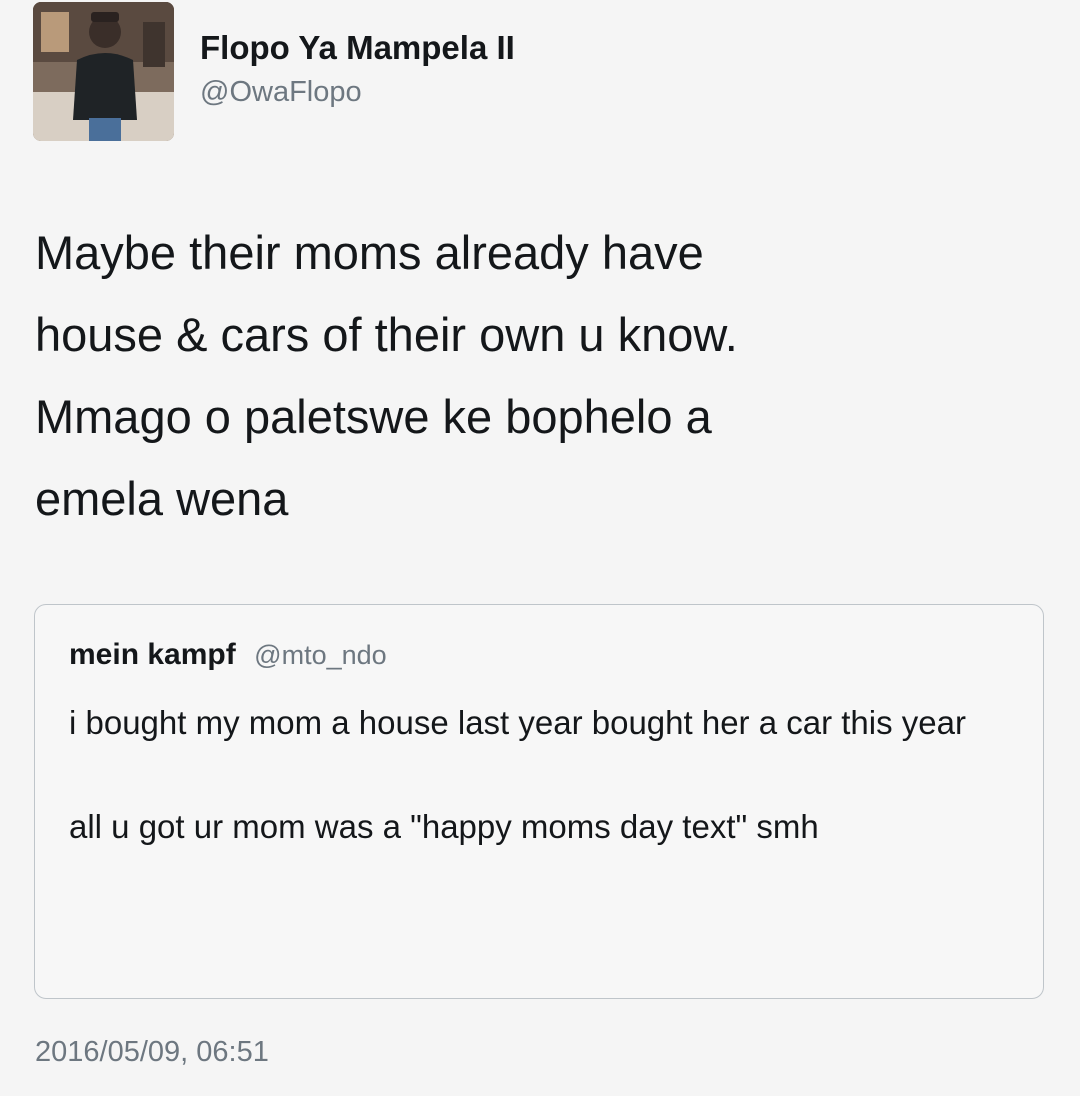 The width and height of the screenshot is (1080, 1096). What do you see at coordinates (357, 70) in the screenshot?
I see `tweet-author: Flopo Ya Mampela II @OwaFlopo` at bounding box center [357, 70].